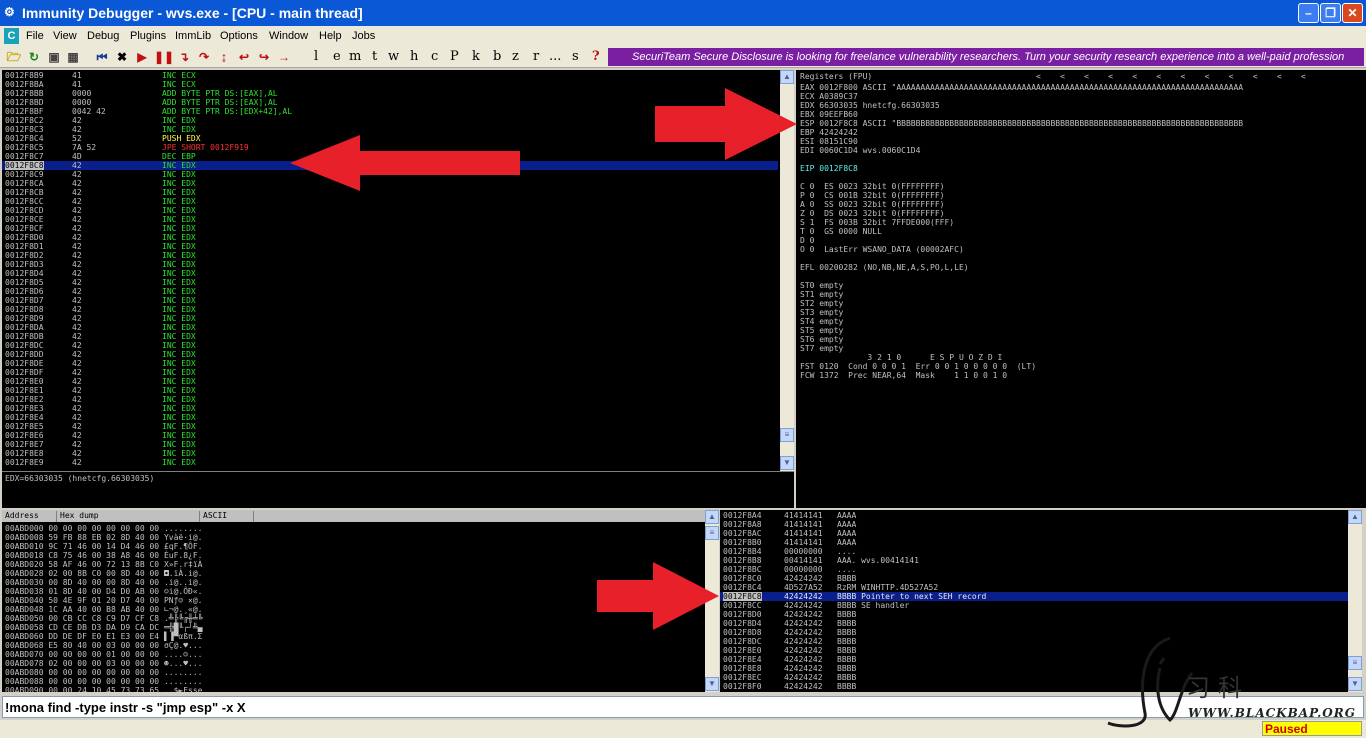 This screenshot has height=738, width=1366. What do you see at coordinates (1355, 684) in the screenshot?
I see `scroll-down-icon: ▼` at bounding box center [1355, 684].